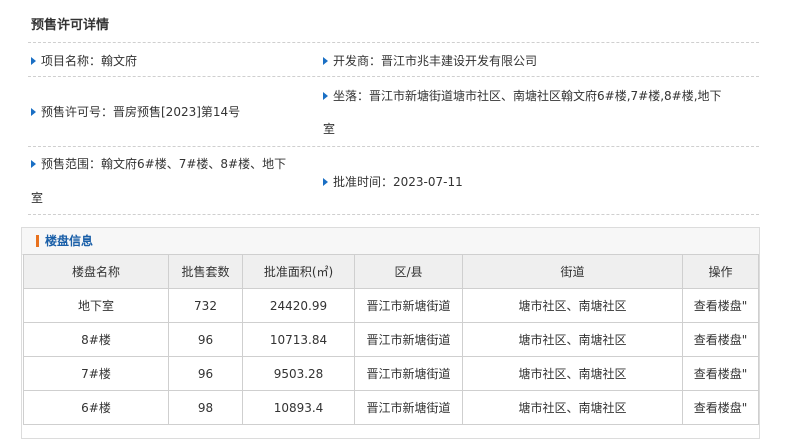 Image resolution: width=789 pixels, height=439 pixels. I want to click on panel-title: 楼盘信息, so click(69, 241).